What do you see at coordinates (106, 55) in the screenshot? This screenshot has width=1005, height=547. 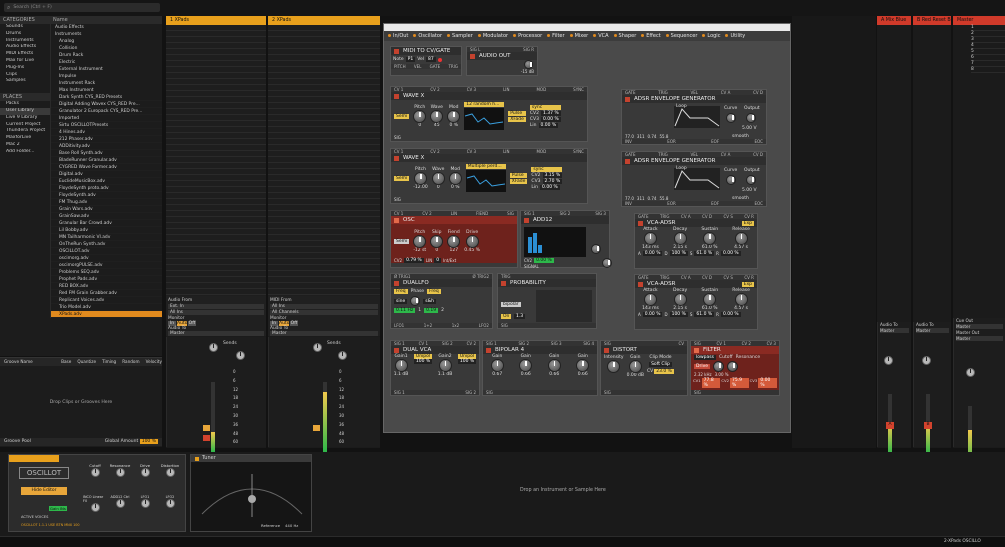 I see `folder-item: Drum Rack` at bounding box center [106, 55].